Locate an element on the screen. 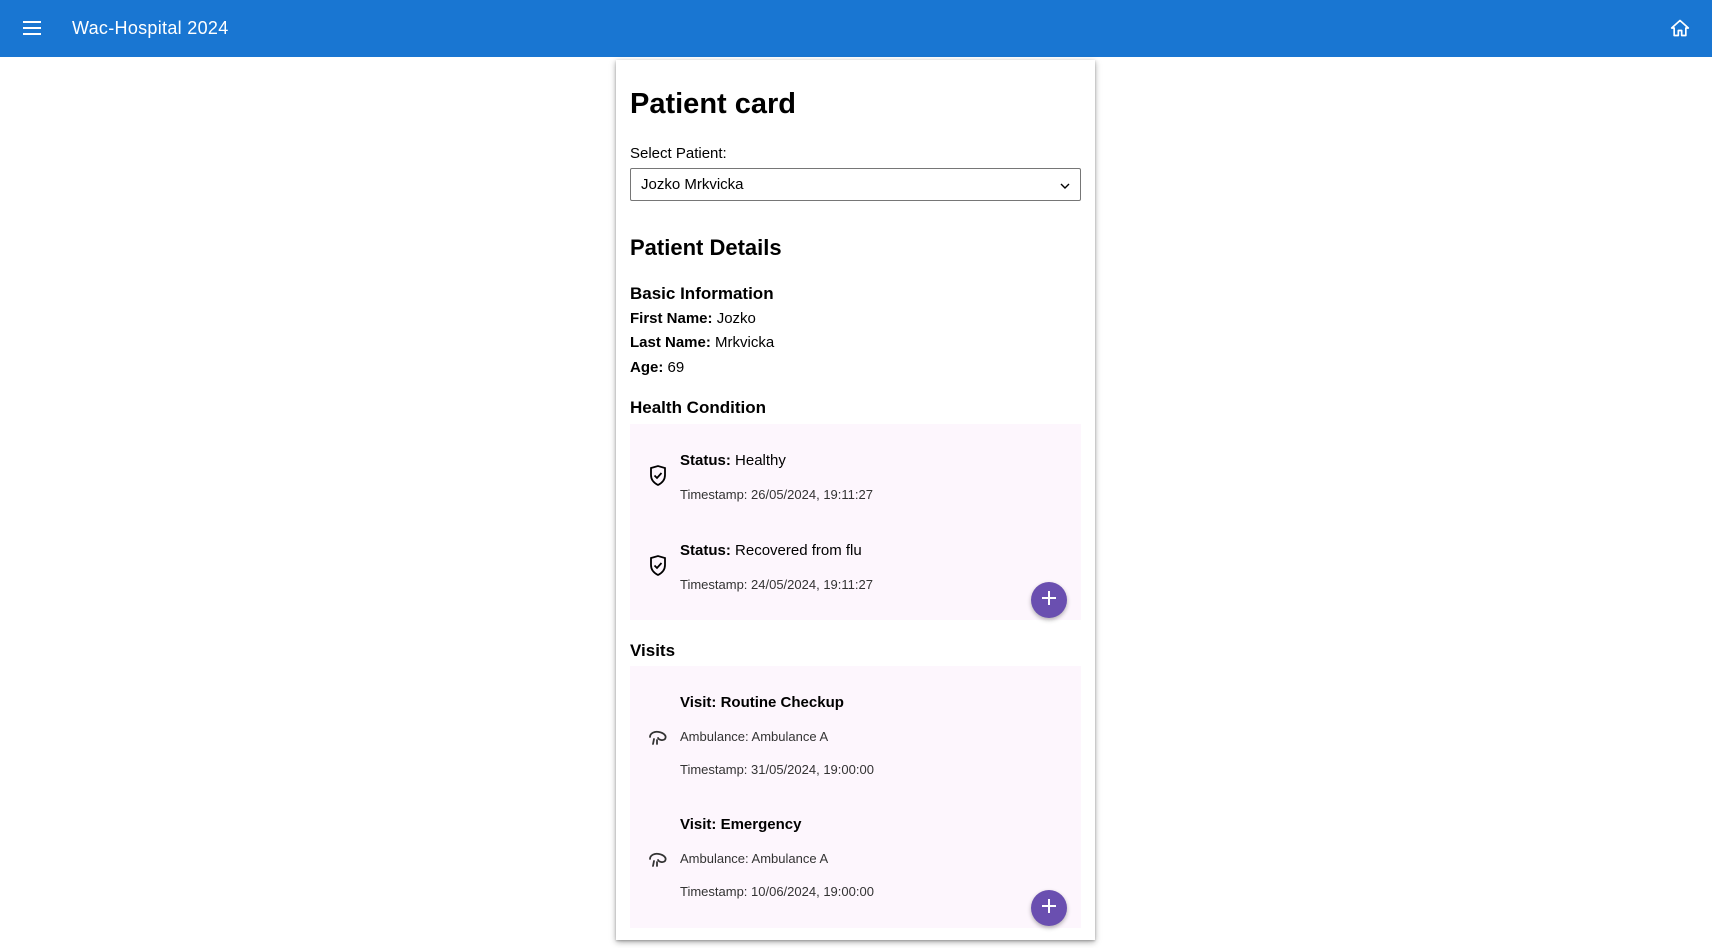 This screenshot has height=948, width=1712. status-value: Healthy is located at coordinates (760, 460).